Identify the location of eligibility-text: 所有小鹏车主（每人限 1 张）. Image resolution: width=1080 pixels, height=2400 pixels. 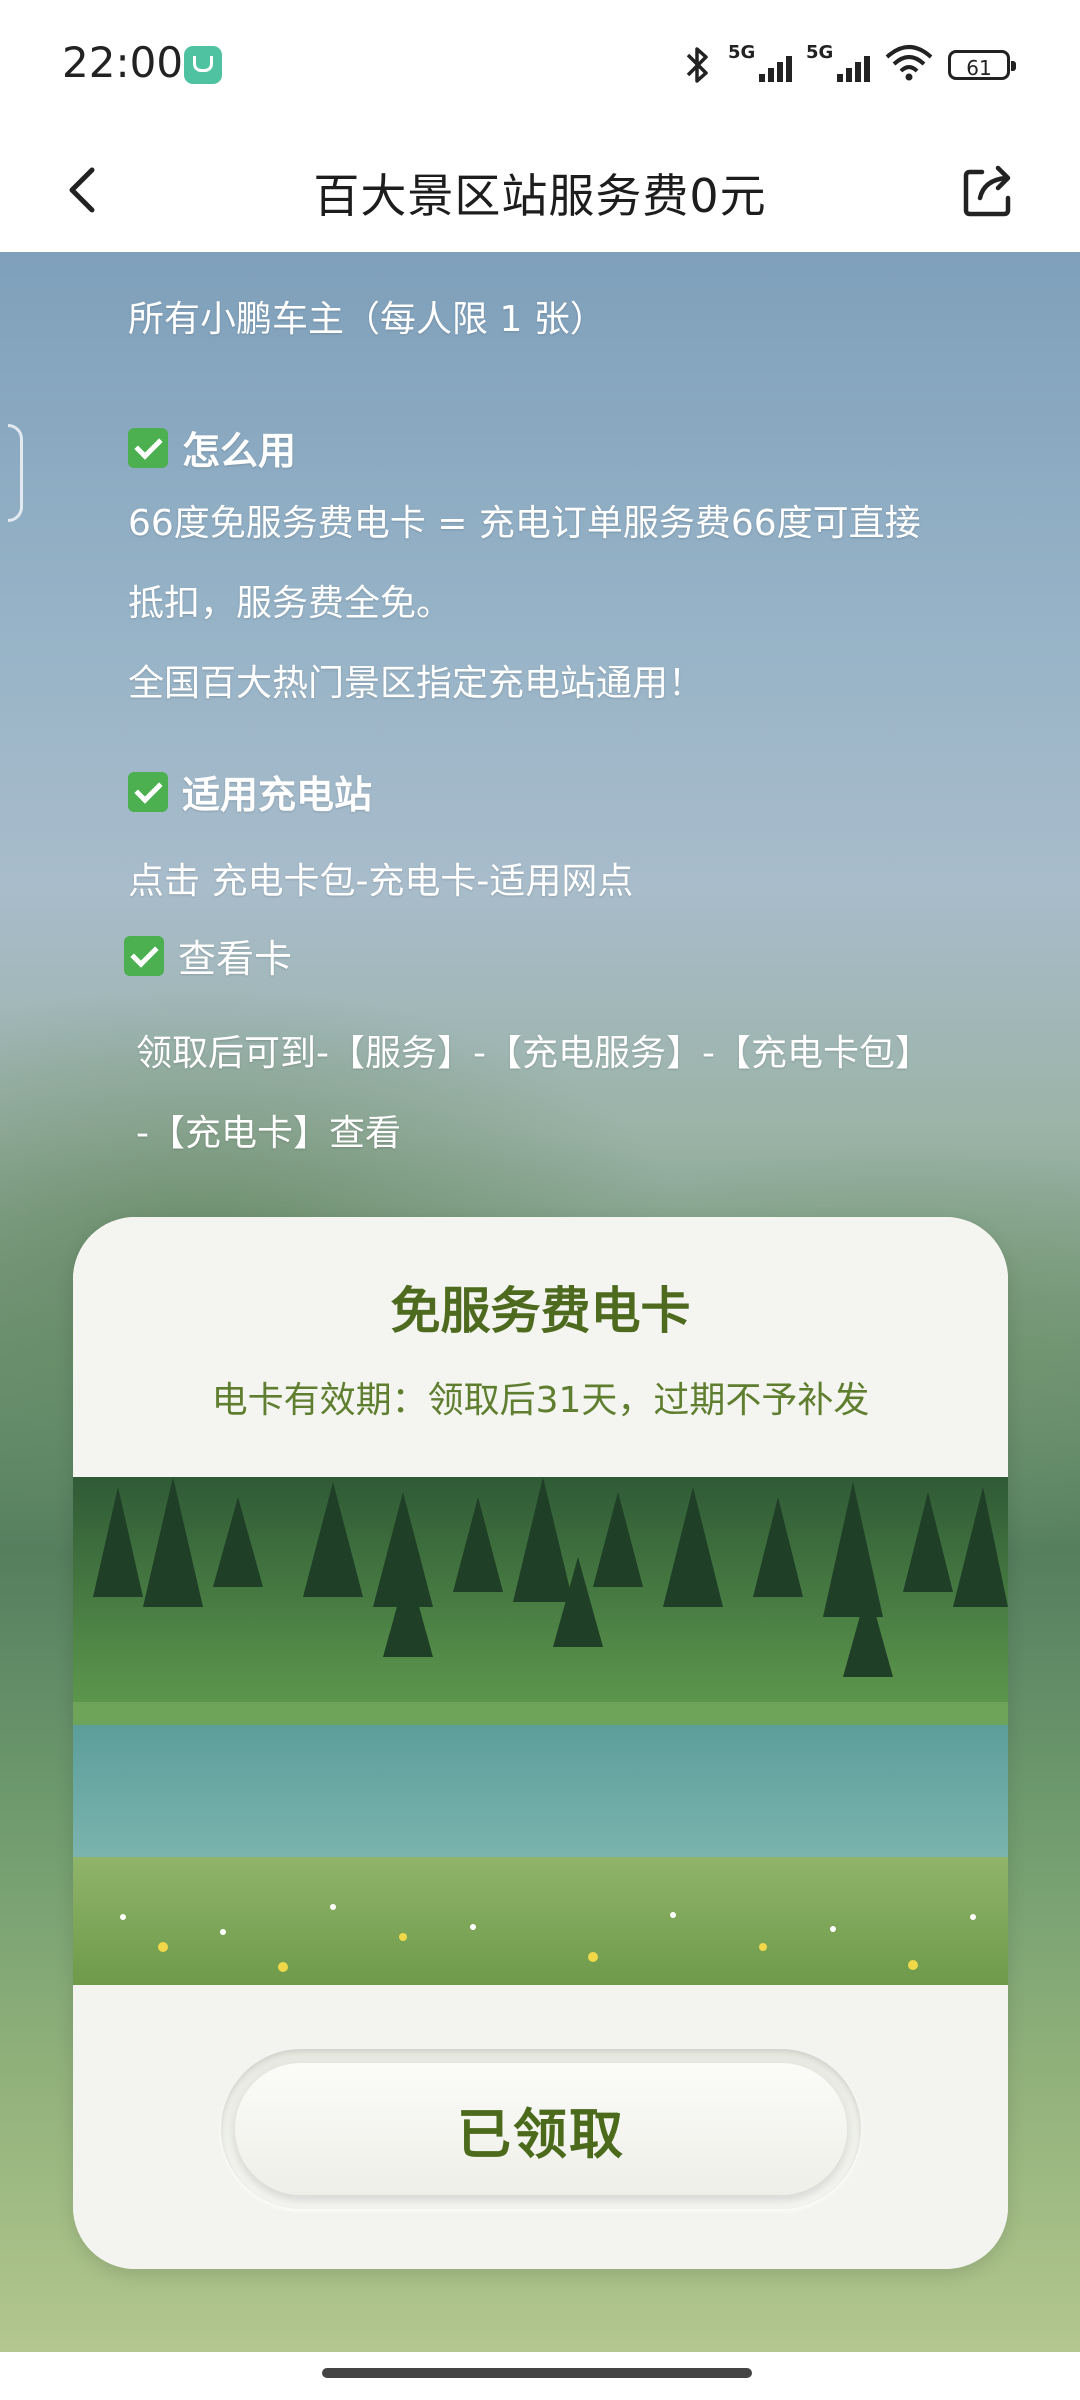
(367, 319).